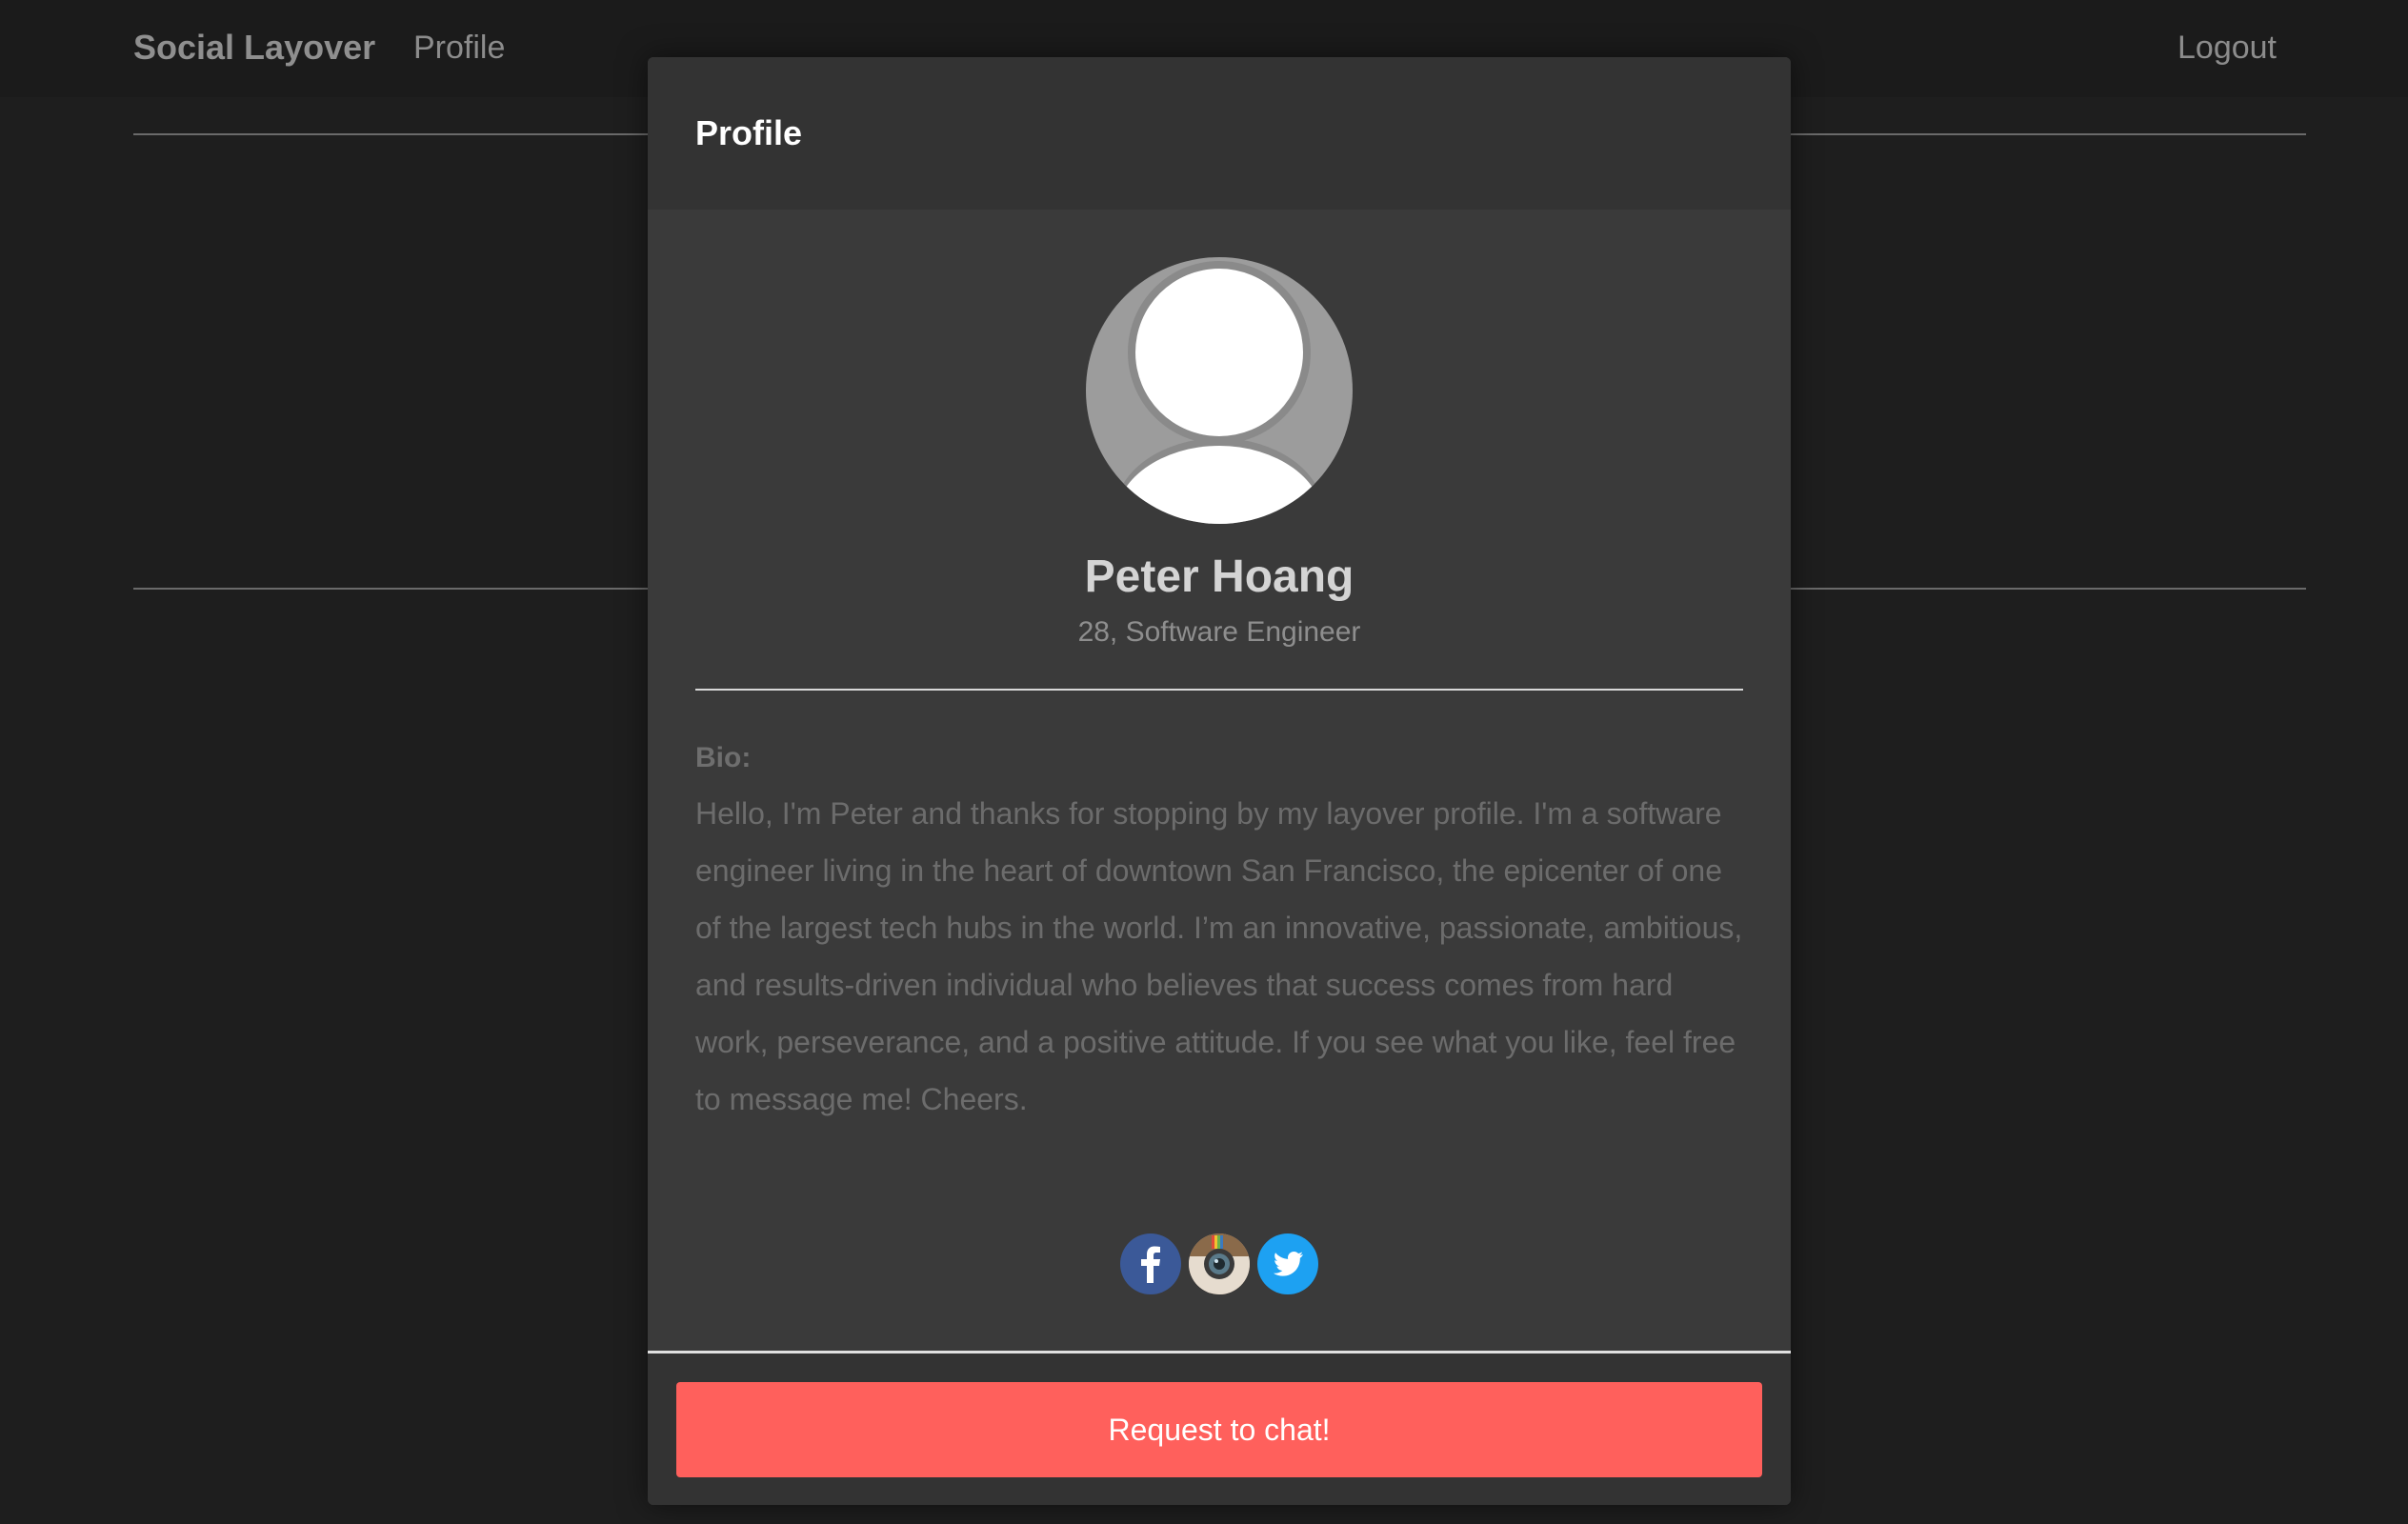 The image size is (2408, 1524). I want to click on modal-footer: Request to chat!, so click(1219, 1429).